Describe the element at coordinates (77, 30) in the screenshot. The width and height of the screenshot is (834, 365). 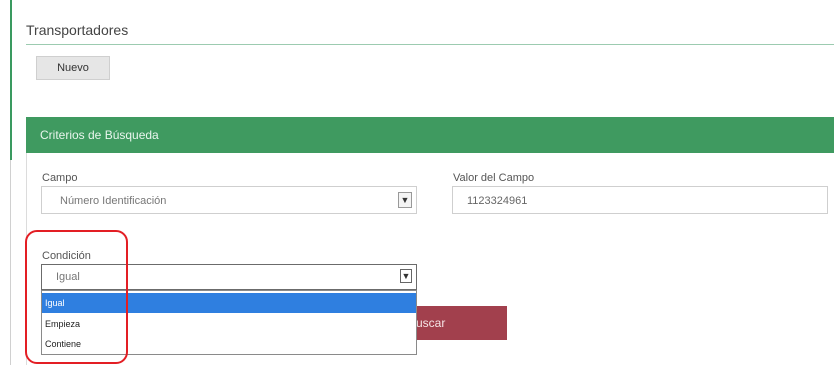
I see `page-title: Transportadores` at that location.